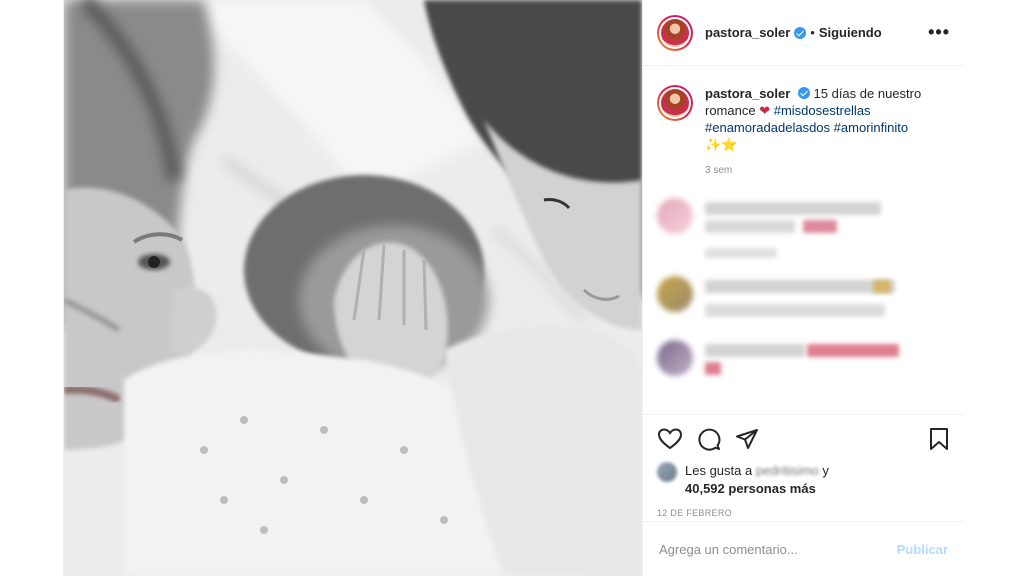  I want to click on likes-suffix: y, so click(825, 470).